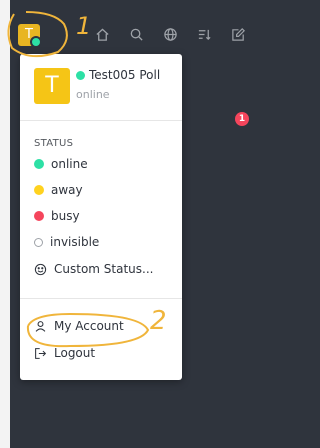 This screenshot has height=448, width=320. I want to click on logout-icon, so click(41, 353).